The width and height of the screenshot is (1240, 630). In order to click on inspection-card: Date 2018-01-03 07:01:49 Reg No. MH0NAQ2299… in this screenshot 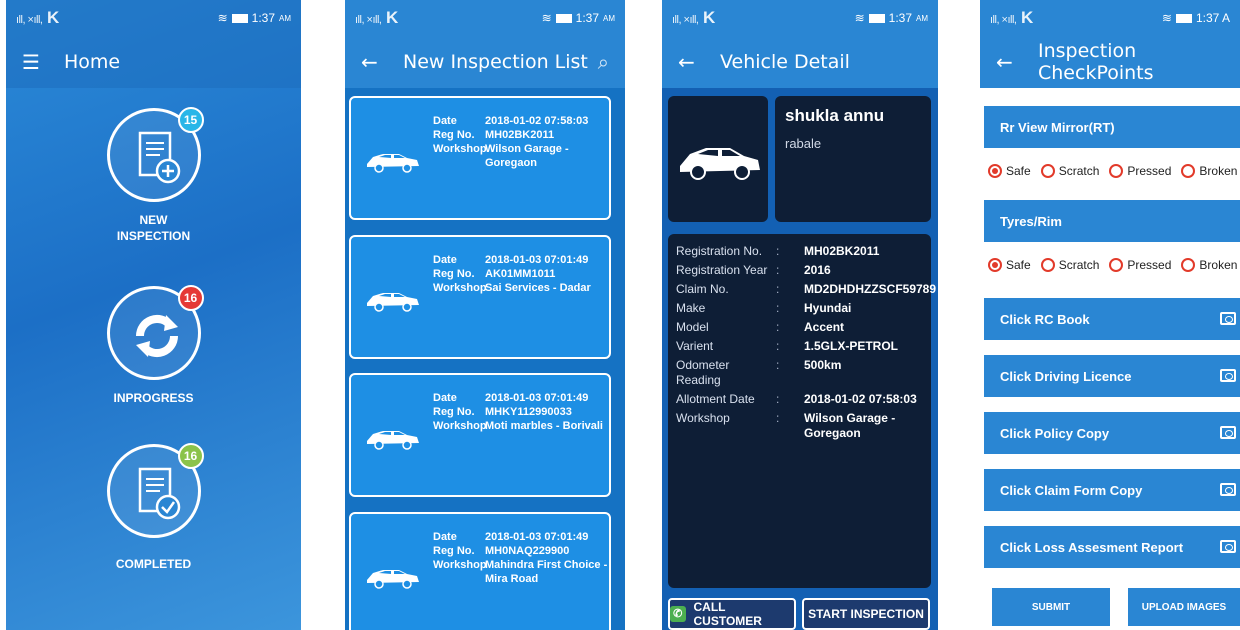, I will do `click(480, 571)`.